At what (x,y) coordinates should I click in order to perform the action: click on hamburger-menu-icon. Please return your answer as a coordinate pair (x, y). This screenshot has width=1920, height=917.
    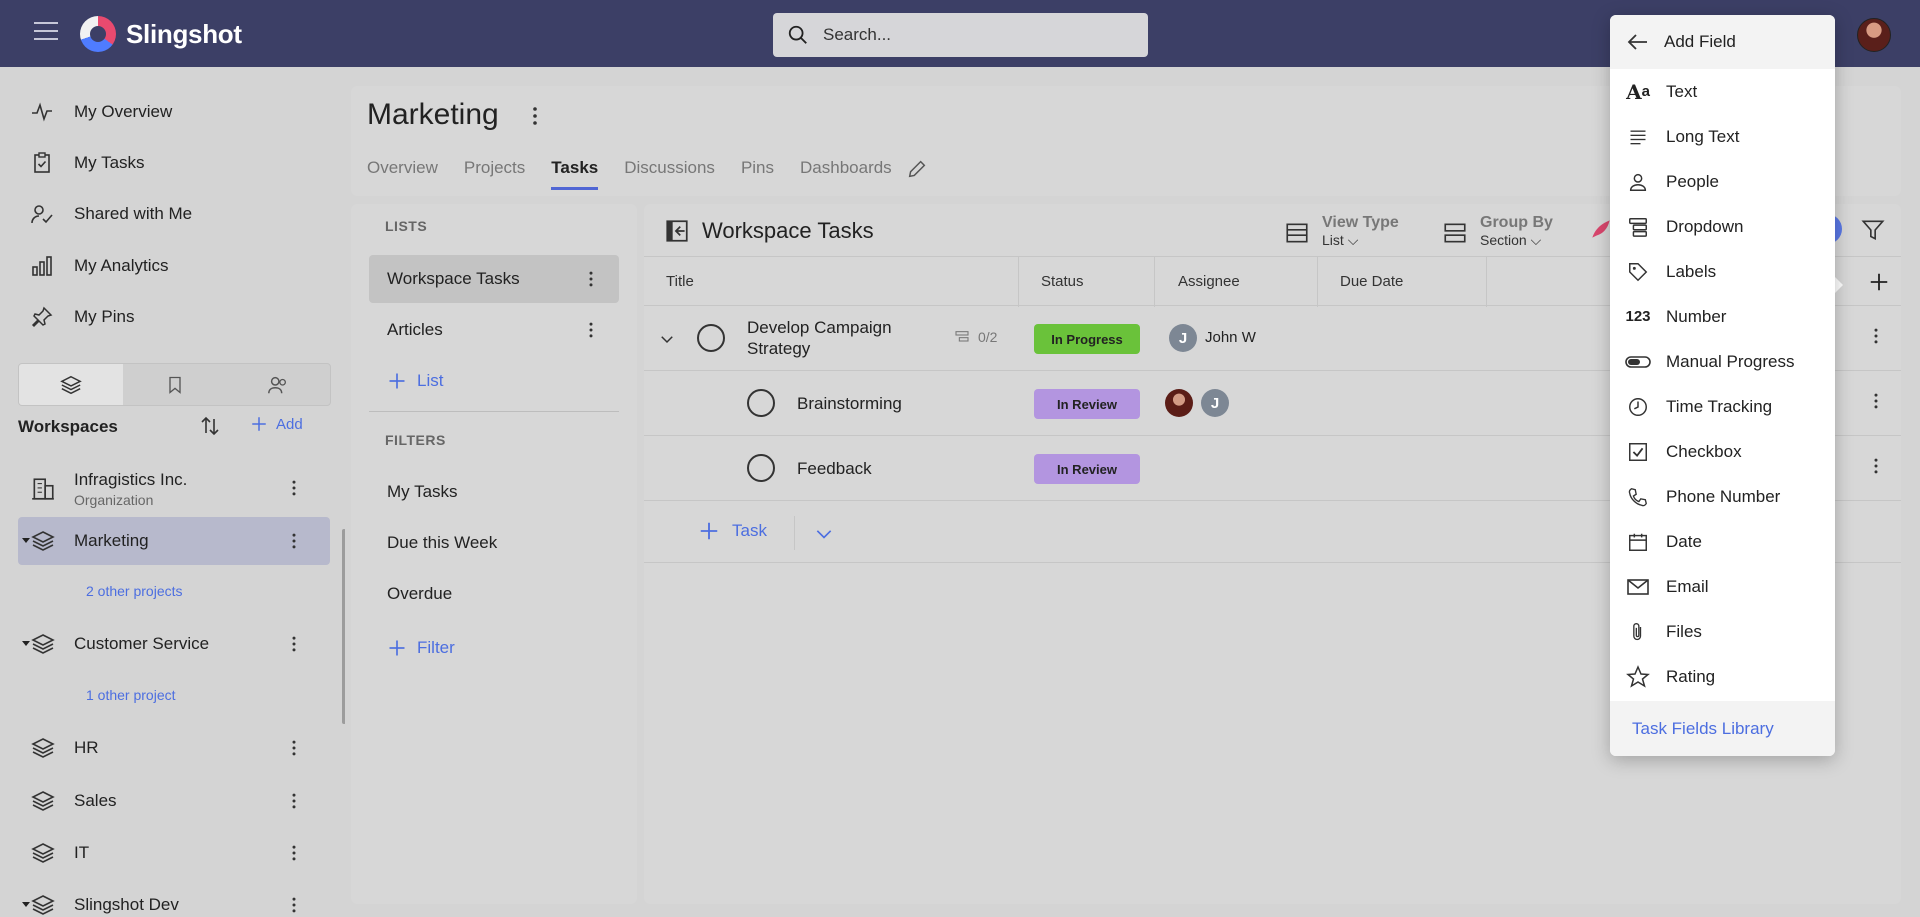
    Looking at the image, I should click on (46, 32).